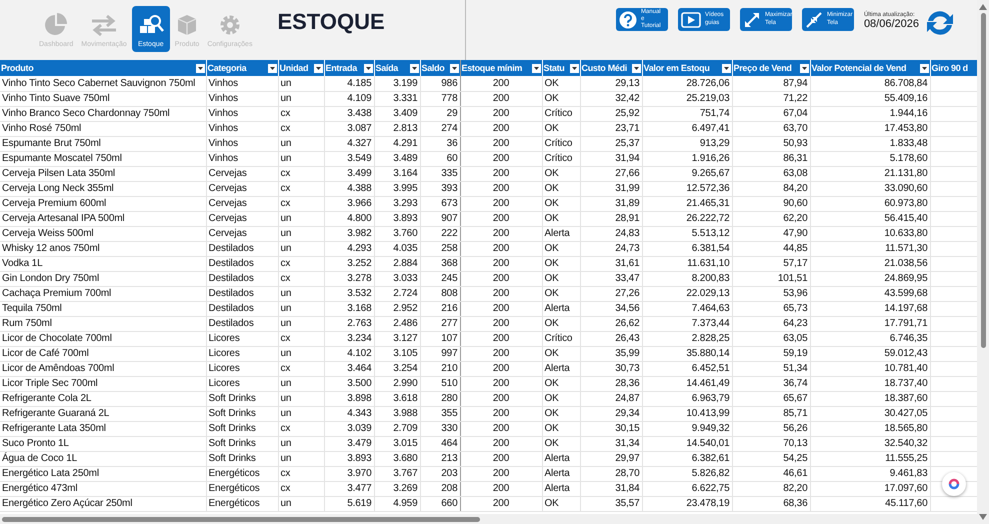 The width and height of the screenshot is (989, 524). I want to click on table-cell: 30,15, so click(611, 428).